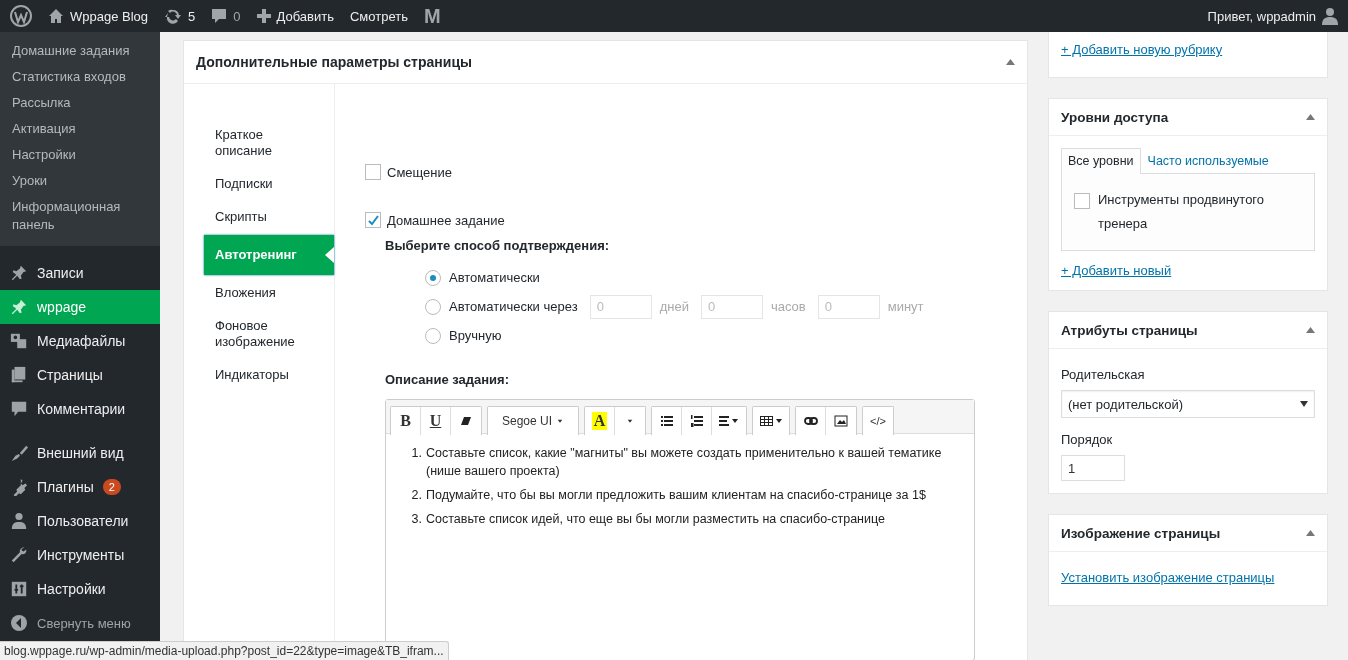 The height and width of the screenshot is (660, 1348). I want to click on card-title: Уровни доступа, so click(1115, 117).